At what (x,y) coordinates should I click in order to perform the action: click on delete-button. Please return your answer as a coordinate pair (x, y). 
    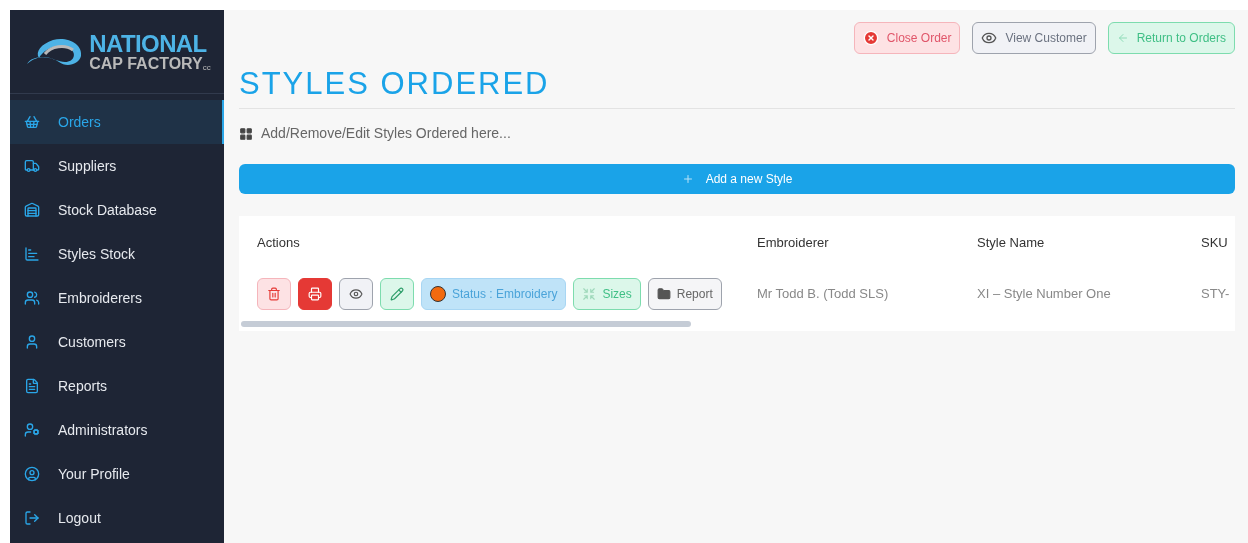
    Looking at the image, I should click on (274, 294).